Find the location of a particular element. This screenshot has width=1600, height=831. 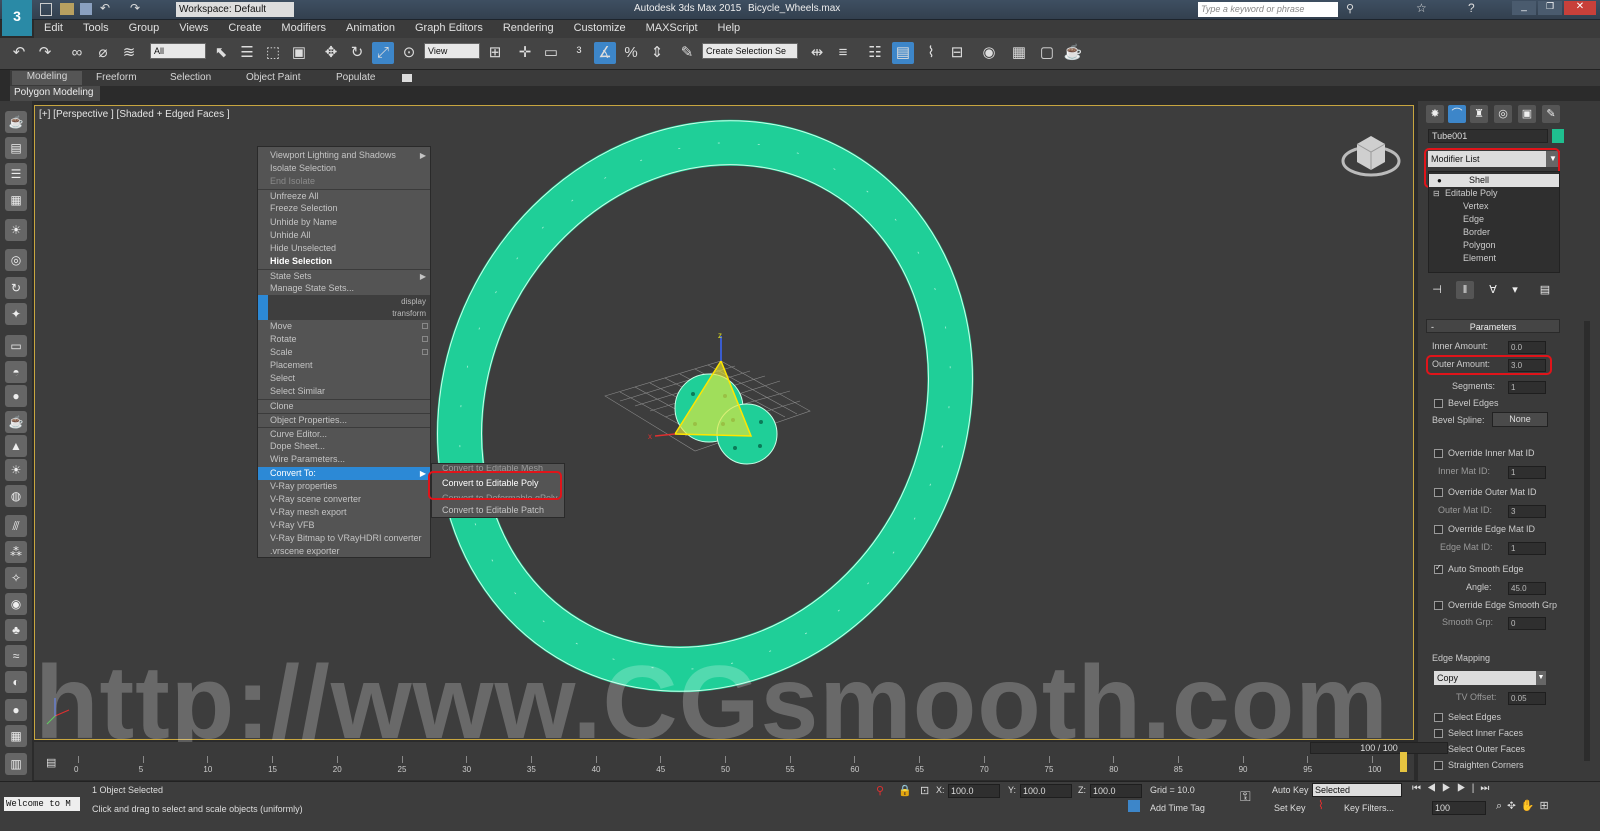

auto-key-button: Auto Key is located at coordinates (1290, 790).